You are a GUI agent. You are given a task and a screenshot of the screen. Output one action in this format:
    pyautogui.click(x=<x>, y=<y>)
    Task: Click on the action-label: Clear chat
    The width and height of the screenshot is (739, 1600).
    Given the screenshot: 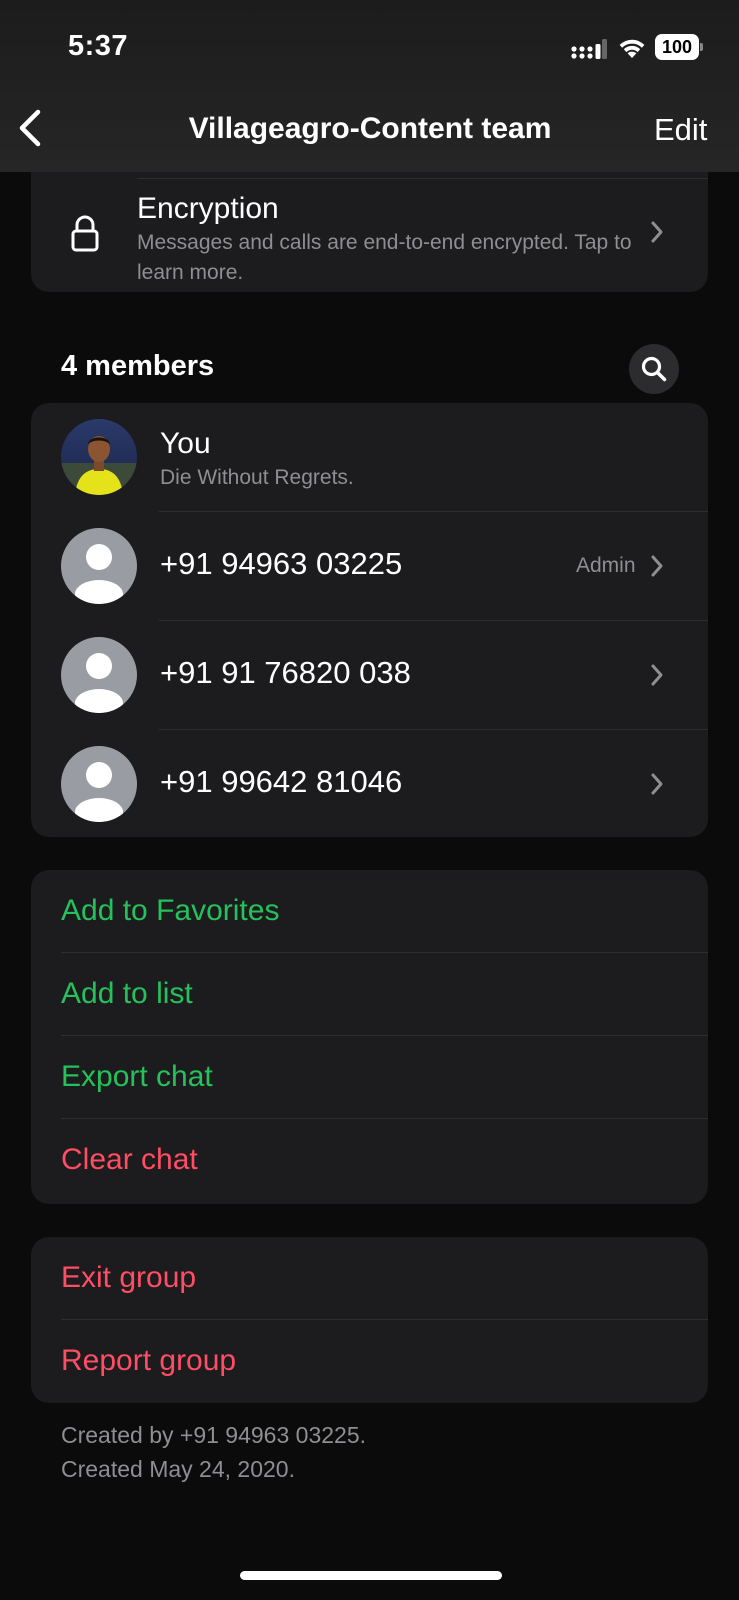 What is the action you would take?
    pyautogui.click(x=129, y=1159)
    